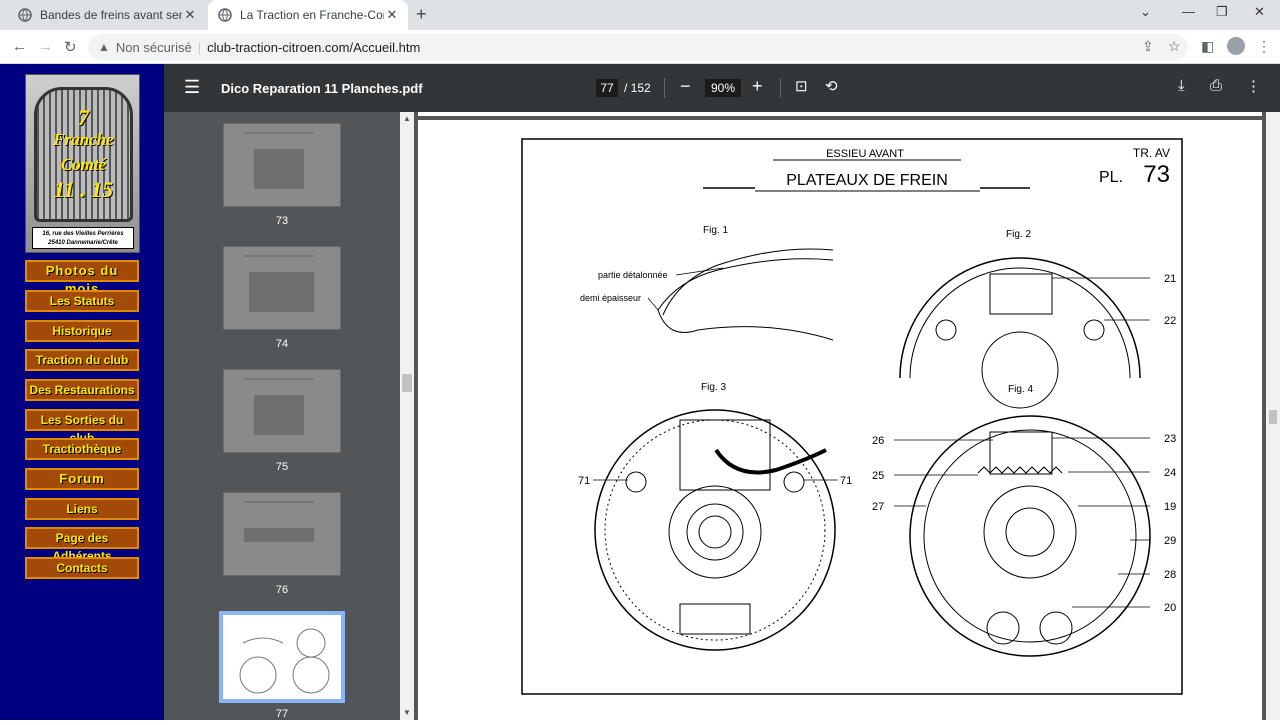  I want to click on zoom-in-icon: +, so click(757, 86).